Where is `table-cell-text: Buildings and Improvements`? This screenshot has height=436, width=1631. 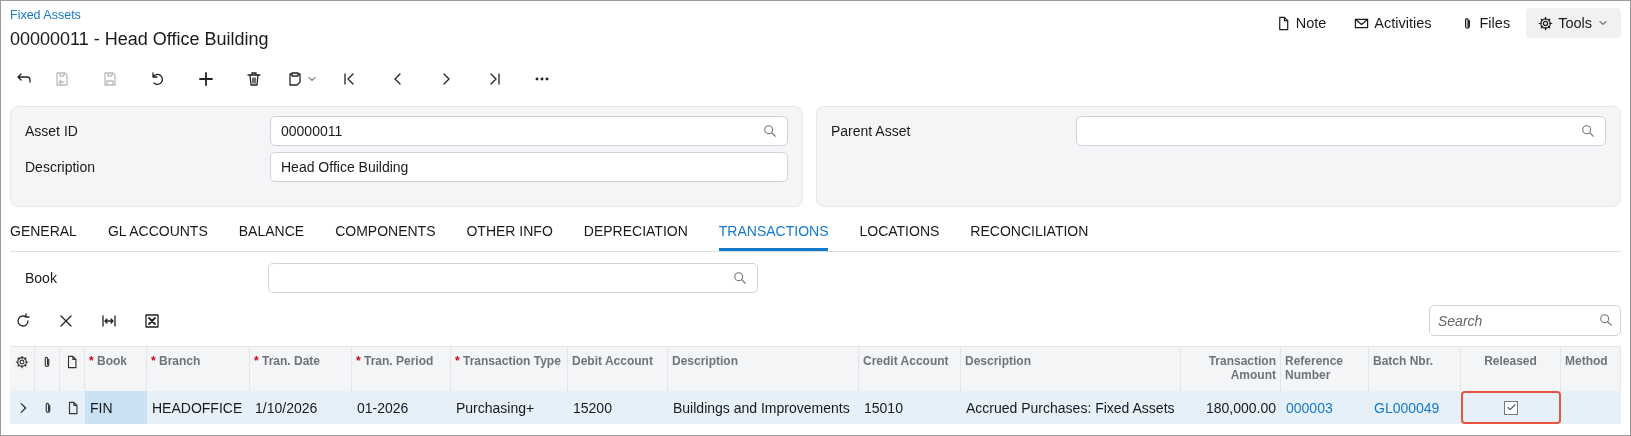 table-cell-text: Buildings and Improvements is located at coordinates (761, 408).